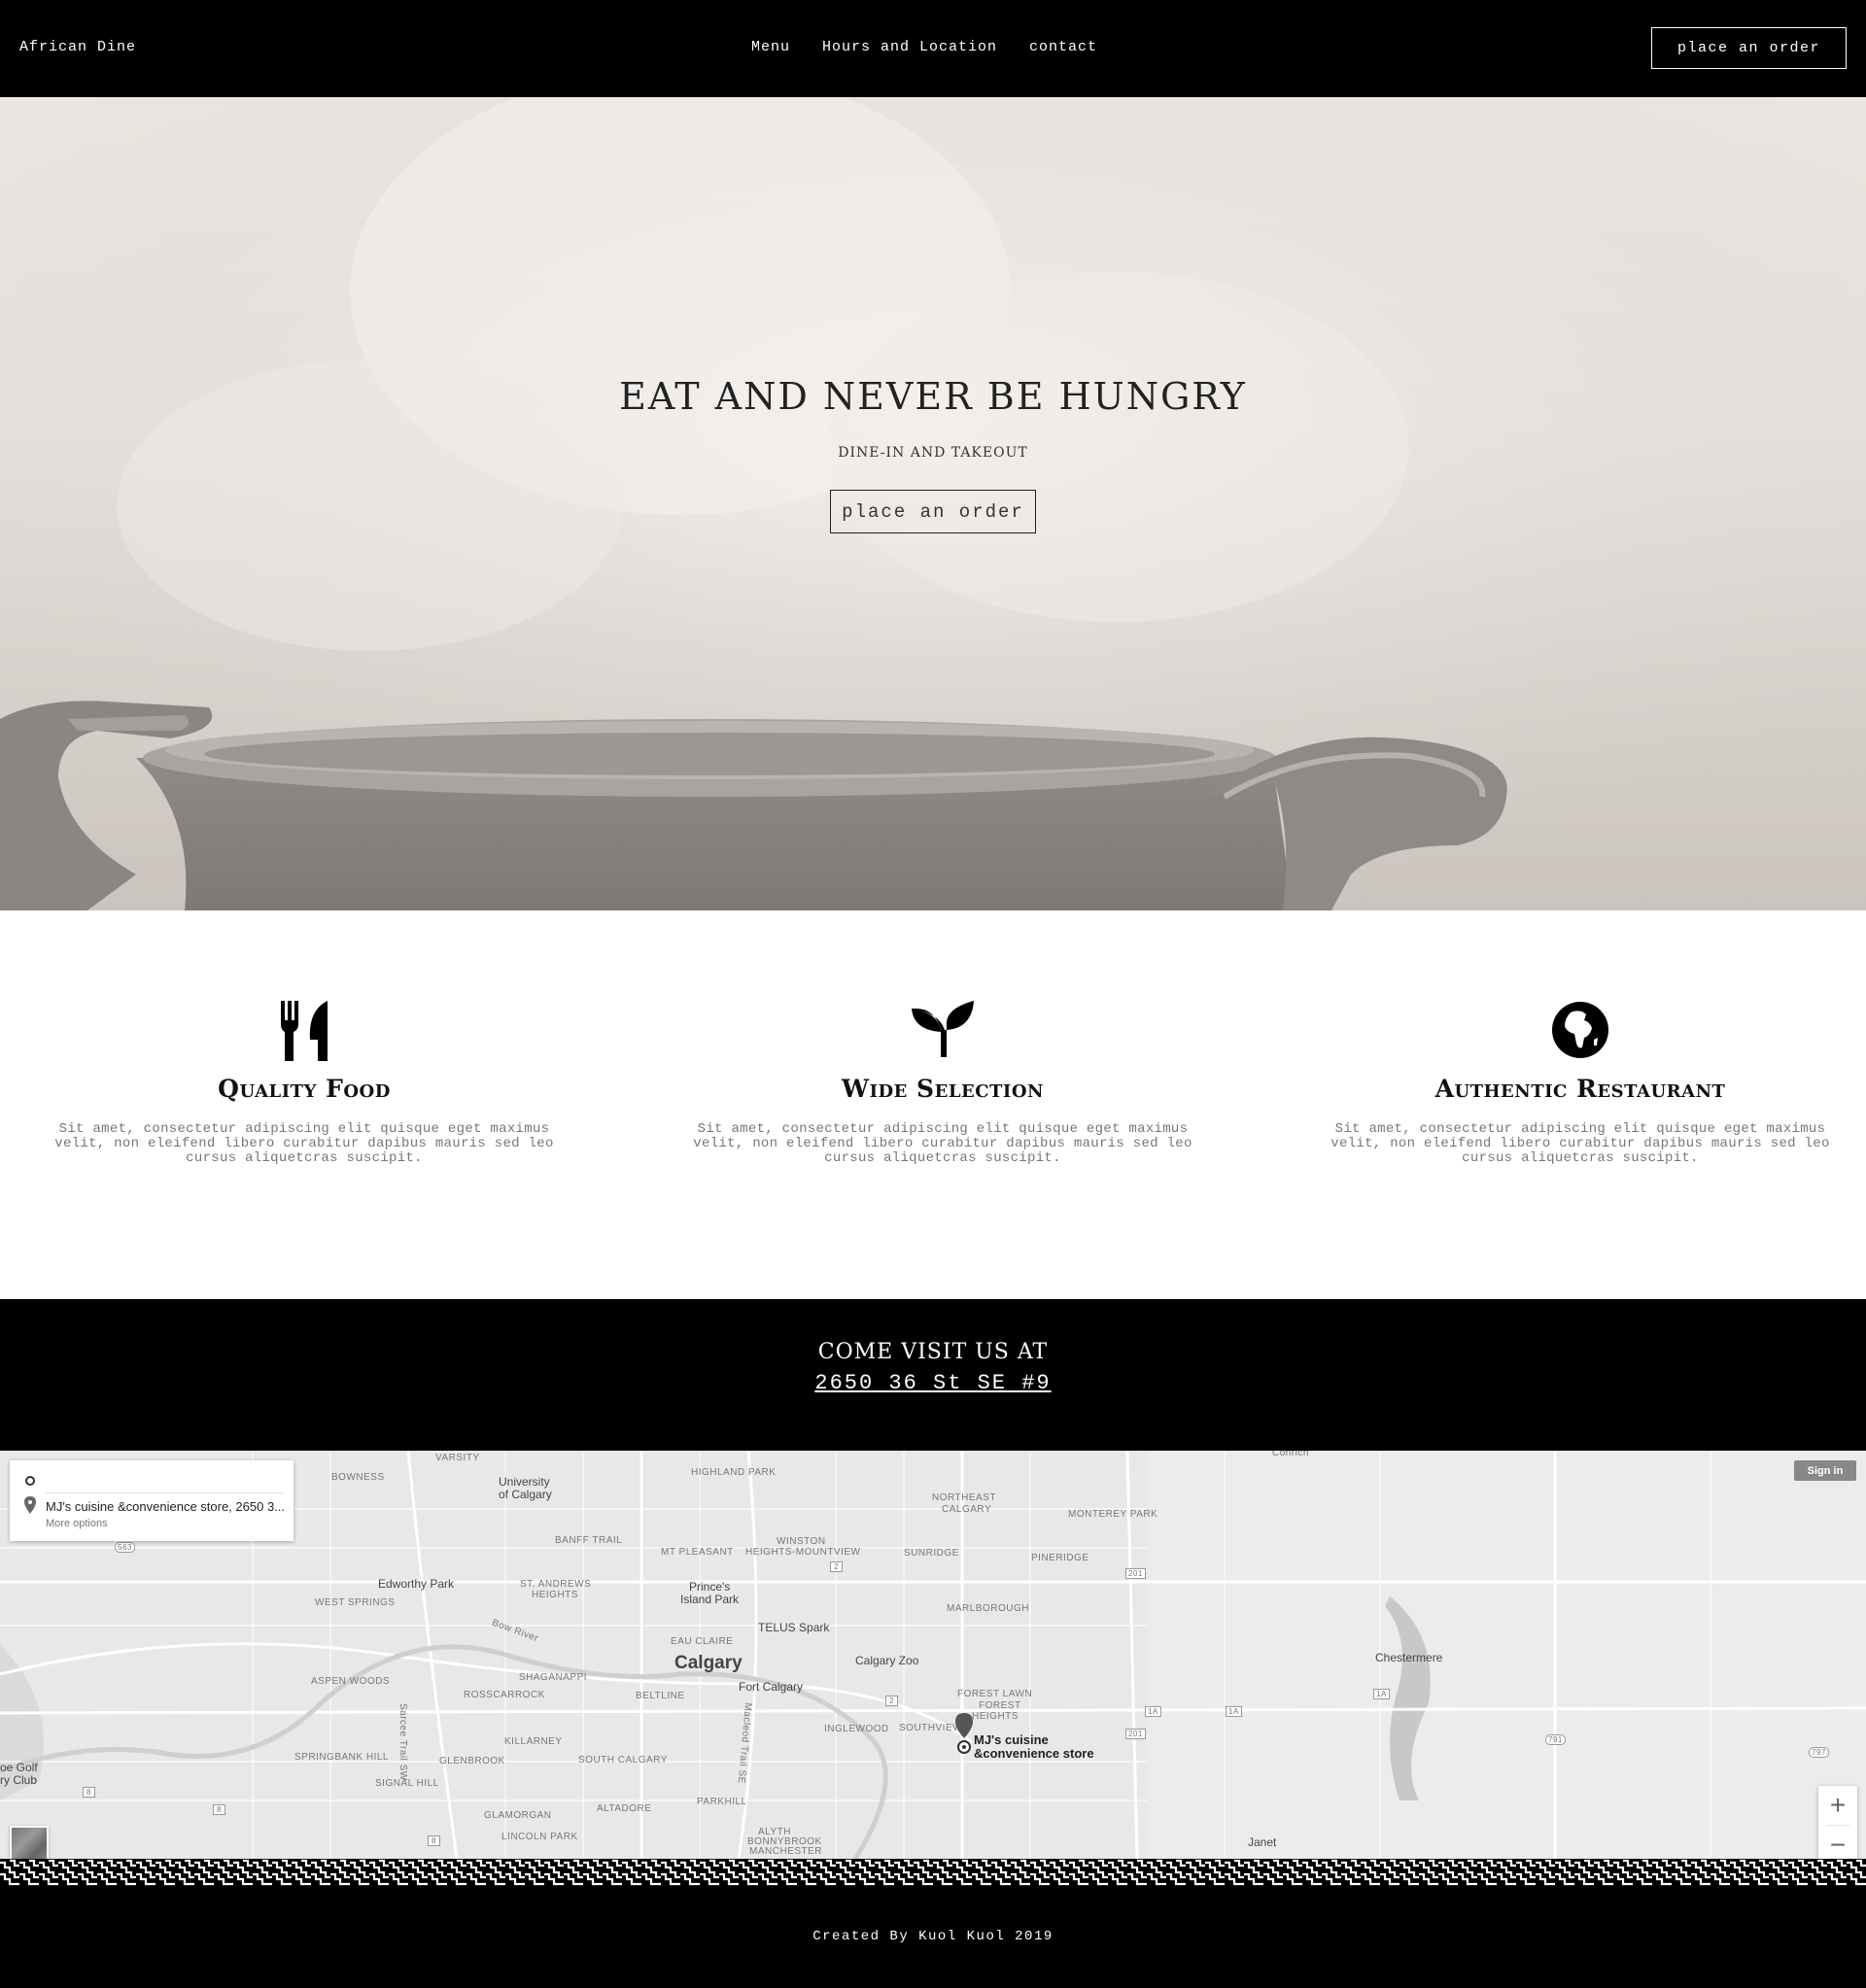 The width and height of the screenshot is (1866, 1988). I want to click on map-label: LINCOLN PARK, so click(539, 1837).